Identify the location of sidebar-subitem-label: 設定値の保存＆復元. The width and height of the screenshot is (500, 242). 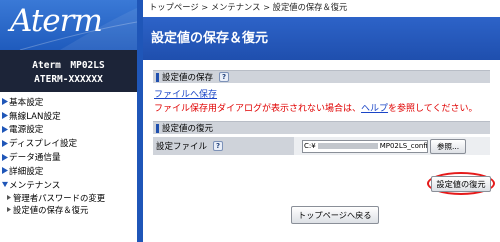
(51, 209).